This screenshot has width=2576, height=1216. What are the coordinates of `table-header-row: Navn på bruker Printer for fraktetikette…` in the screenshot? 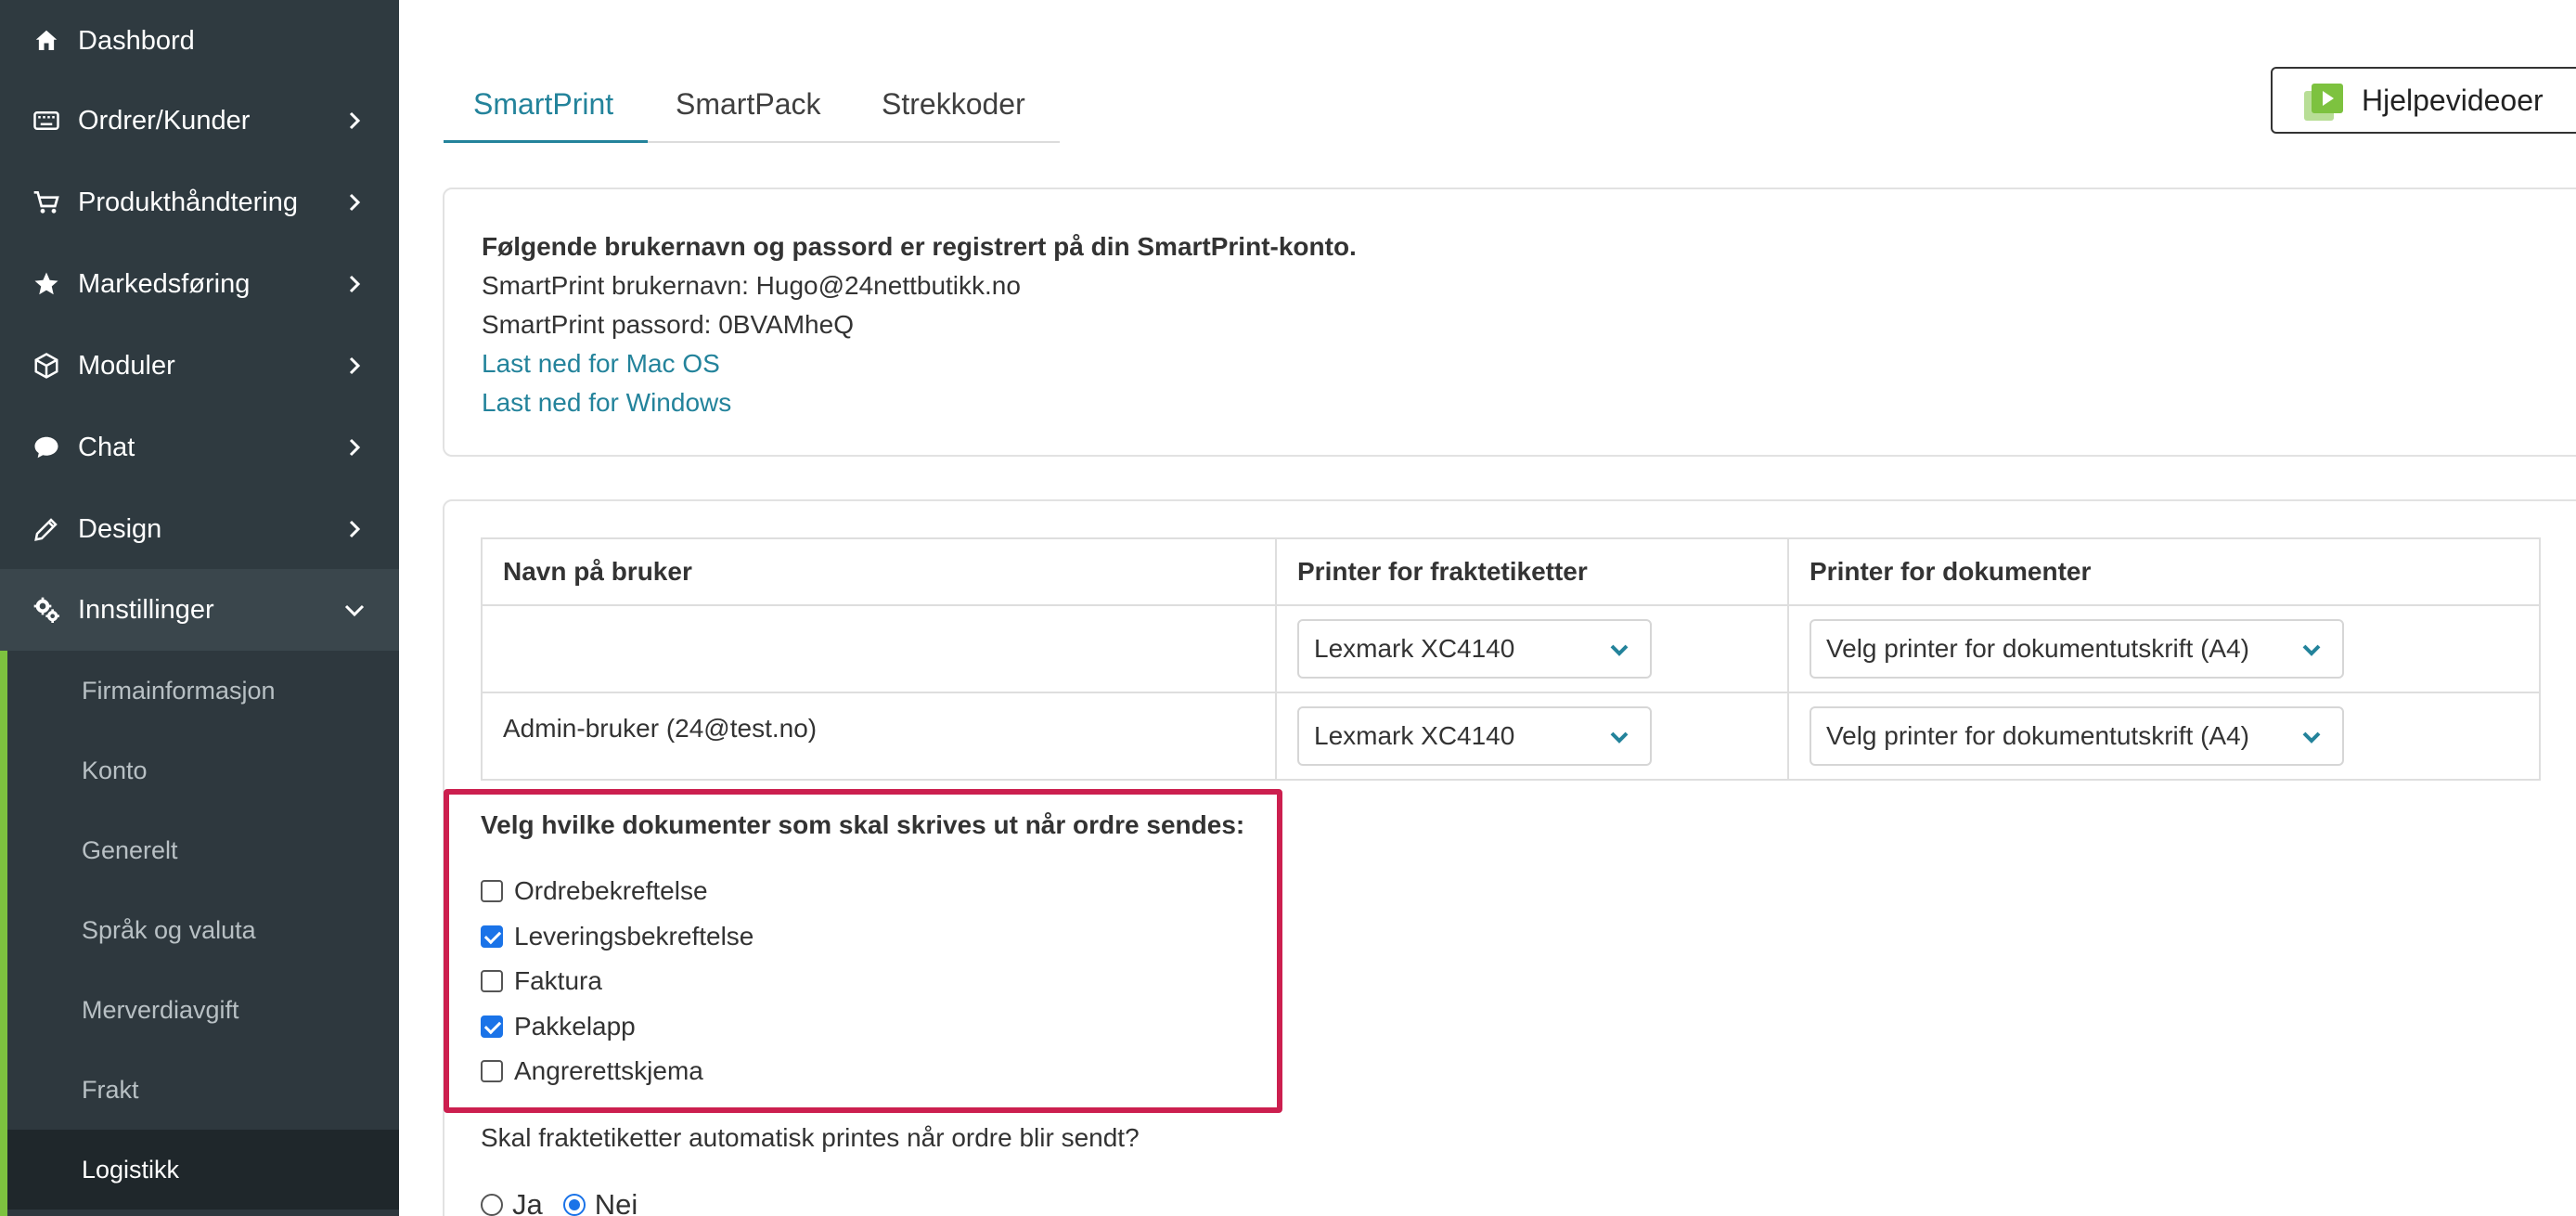 It's located at (1511, 571).